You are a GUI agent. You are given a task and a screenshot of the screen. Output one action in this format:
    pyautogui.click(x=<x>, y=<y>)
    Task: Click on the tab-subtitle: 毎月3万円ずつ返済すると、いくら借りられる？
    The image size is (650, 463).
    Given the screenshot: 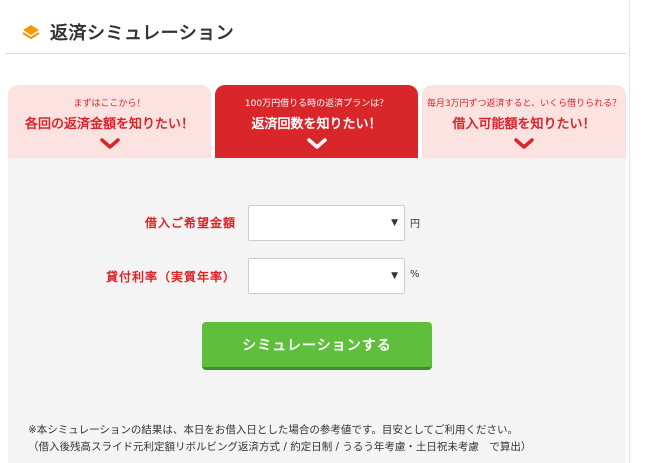 What is the action you would take?
    pyautogui.click(x=524, y=104)
    